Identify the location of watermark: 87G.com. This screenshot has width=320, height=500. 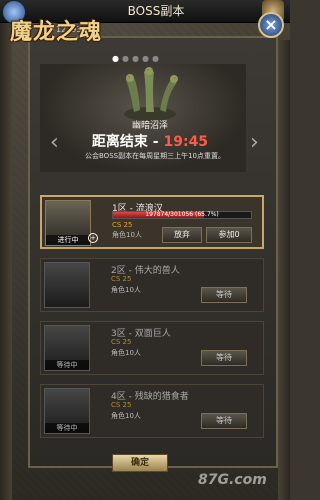
(232, 480).